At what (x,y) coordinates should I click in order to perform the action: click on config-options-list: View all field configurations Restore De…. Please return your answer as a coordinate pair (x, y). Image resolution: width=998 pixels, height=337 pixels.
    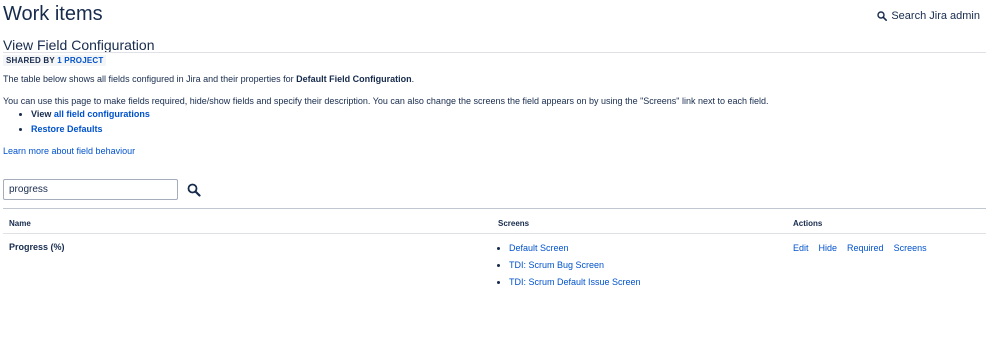
    Looking at the image, I should click on (83, 122).